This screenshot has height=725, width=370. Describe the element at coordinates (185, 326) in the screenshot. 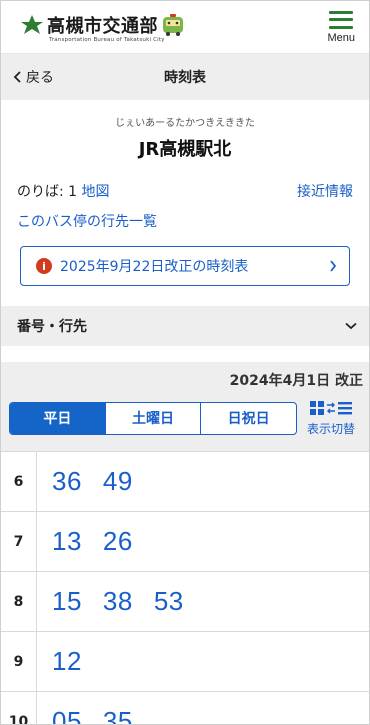

I see `route-selector: 番号・行先` at that location.